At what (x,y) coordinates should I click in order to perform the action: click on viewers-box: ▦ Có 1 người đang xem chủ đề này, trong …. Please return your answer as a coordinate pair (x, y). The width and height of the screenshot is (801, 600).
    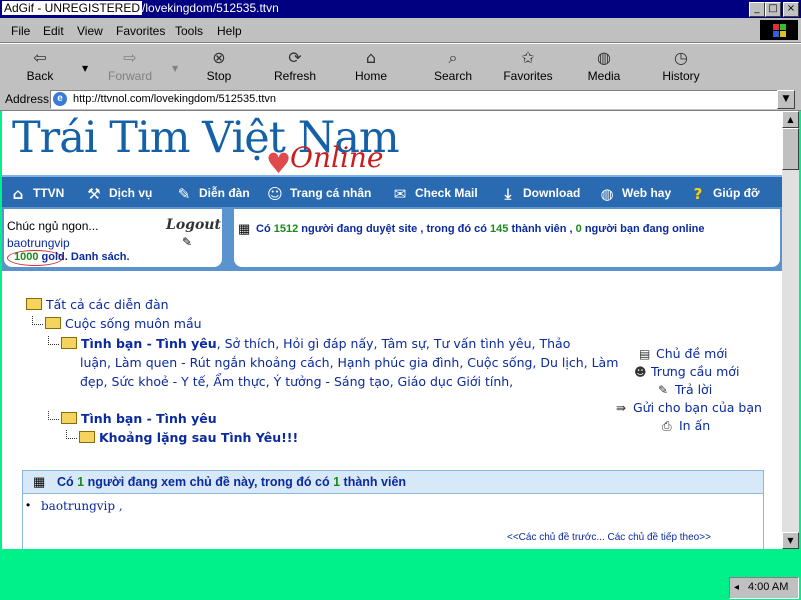
    Looking at the image, I should click on (393, 509).